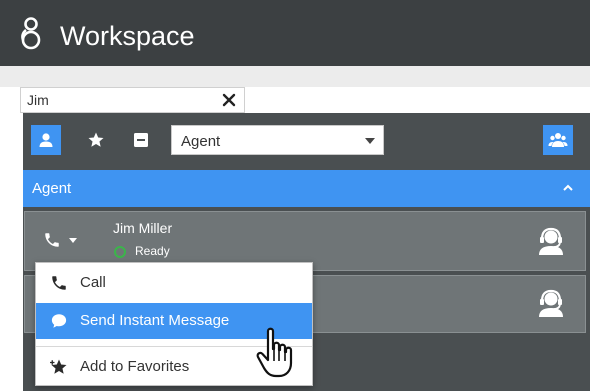 The image size is (590, 391). I want to click on contact-type-value: Agent, so click(201, 141).